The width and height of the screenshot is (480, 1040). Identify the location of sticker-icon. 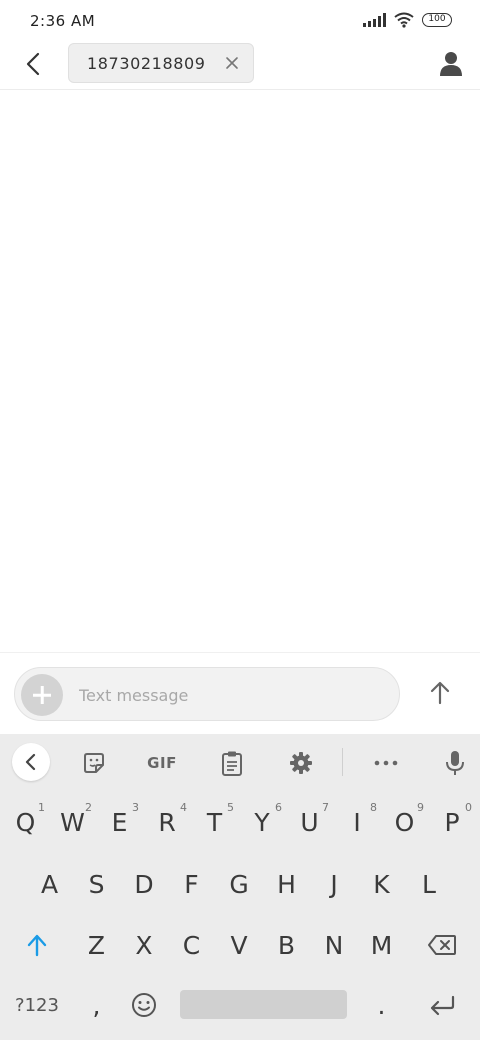
(94, 763).